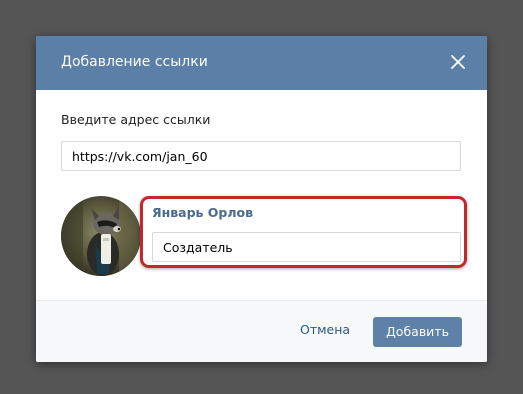 The image size is (523, 394). Describe the element at coordinates (417, 332) in the screenshot. I see `add-button: Добавить` at that location.